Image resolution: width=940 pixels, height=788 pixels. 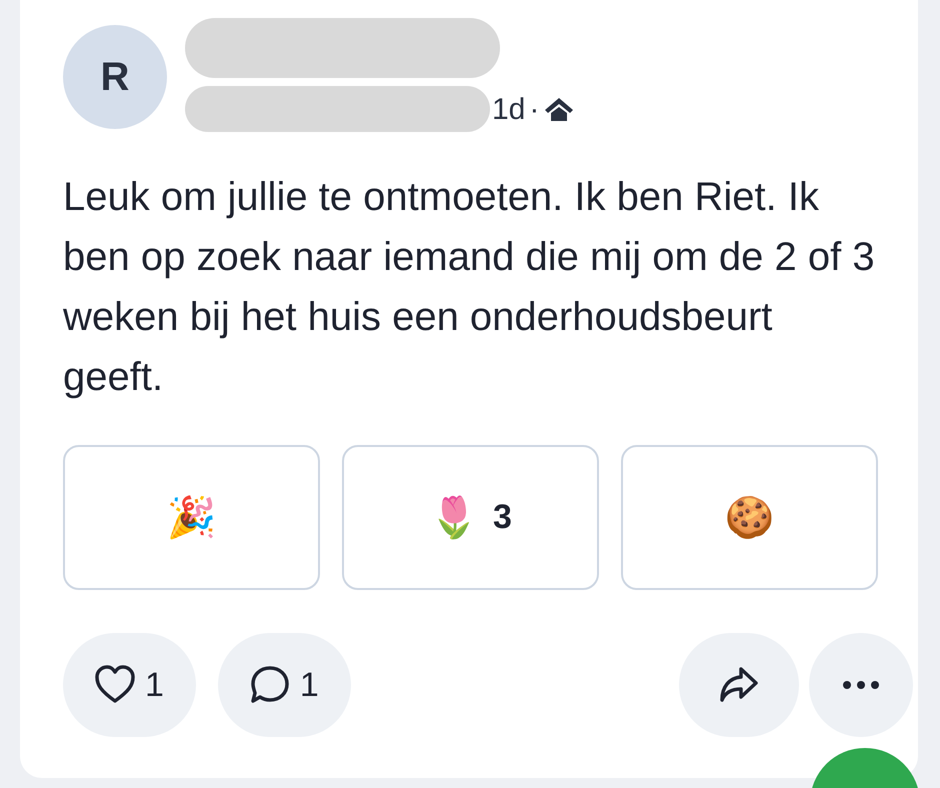 I want to click on emoji-icon: 🌷, so click(x=454, y=518).